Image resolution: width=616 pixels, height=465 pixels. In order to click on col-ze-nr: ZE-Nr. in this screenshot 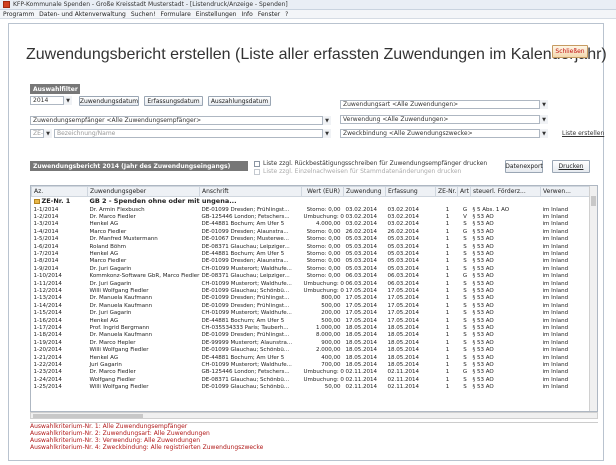, I will do `click(446, 191)`.